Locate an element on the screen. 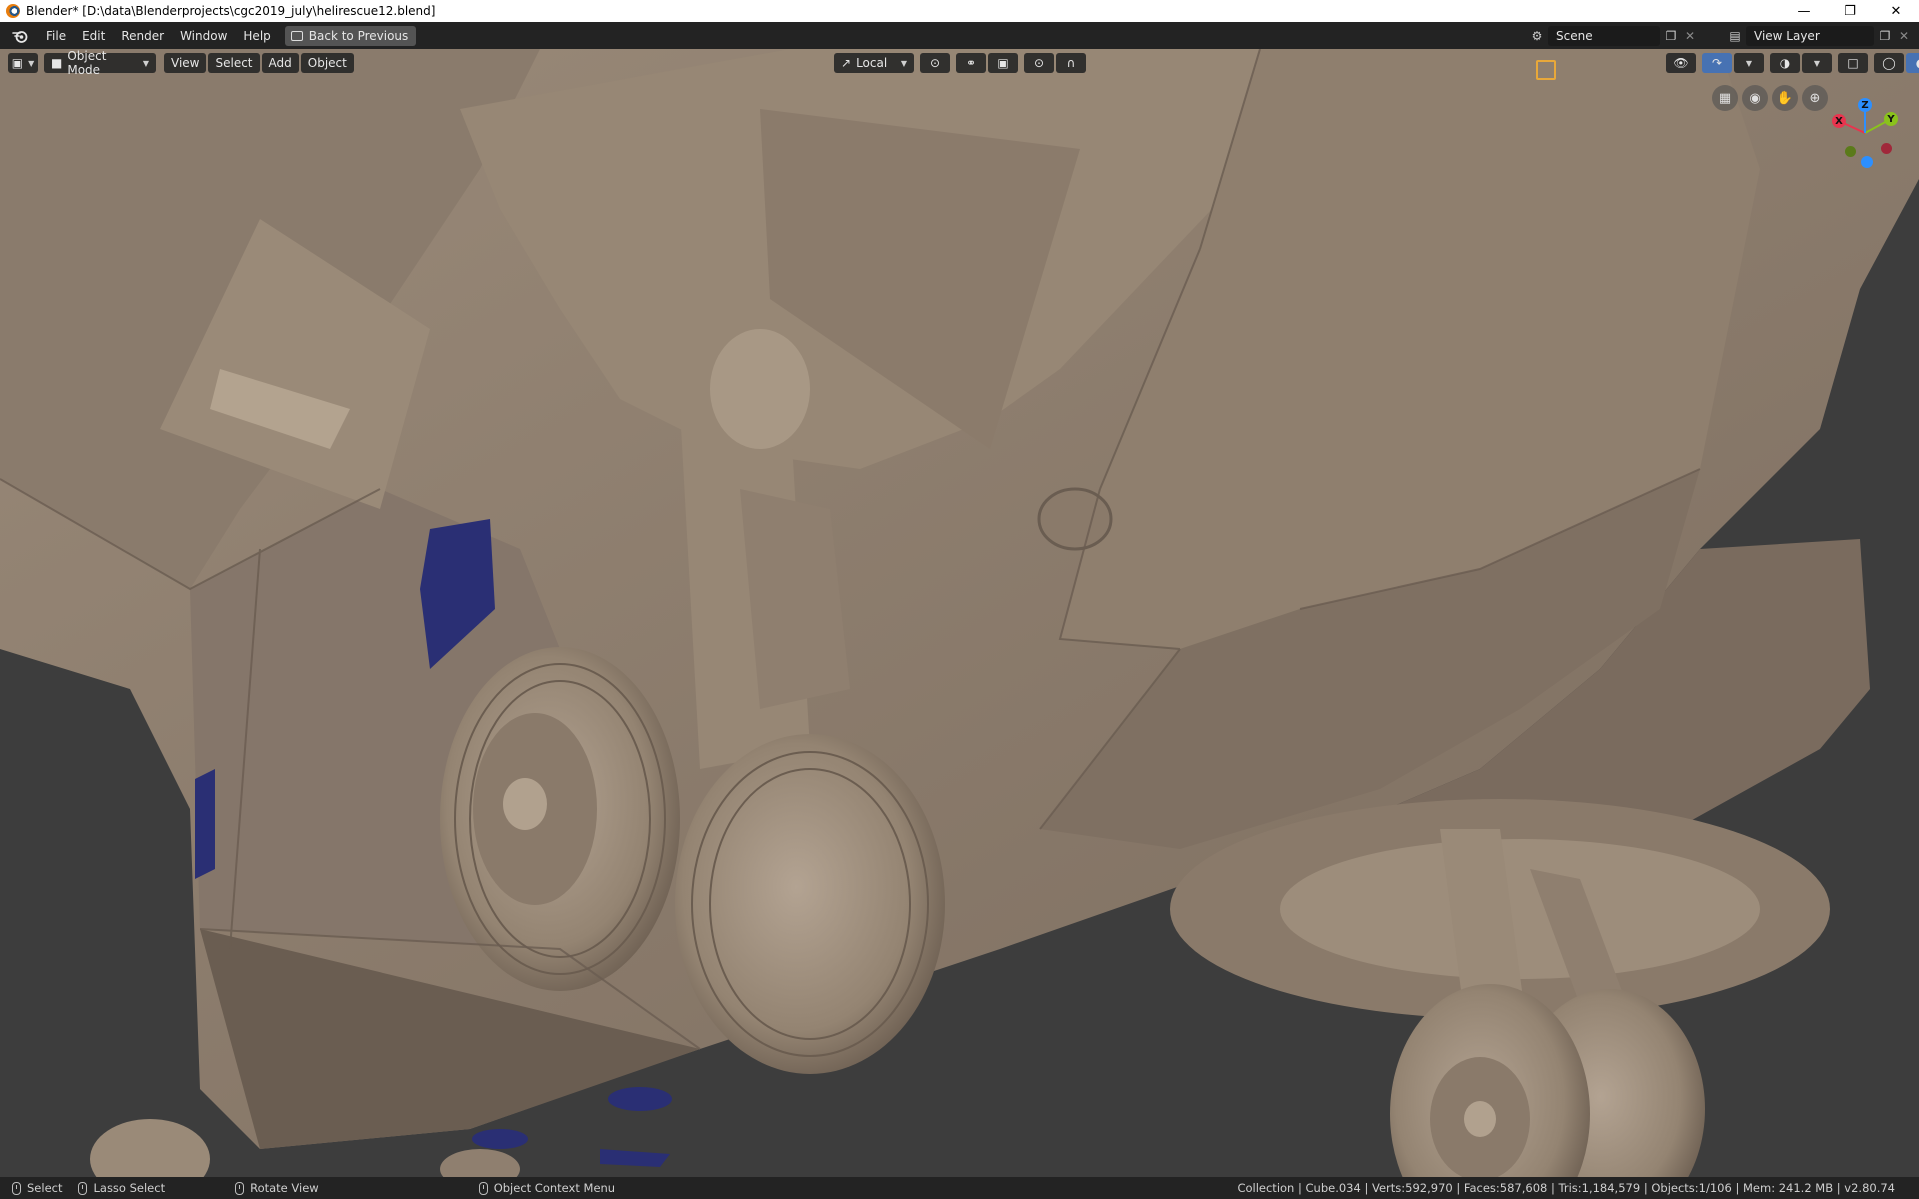  mouse-middle-icon is located at coordinates (240, 1188).